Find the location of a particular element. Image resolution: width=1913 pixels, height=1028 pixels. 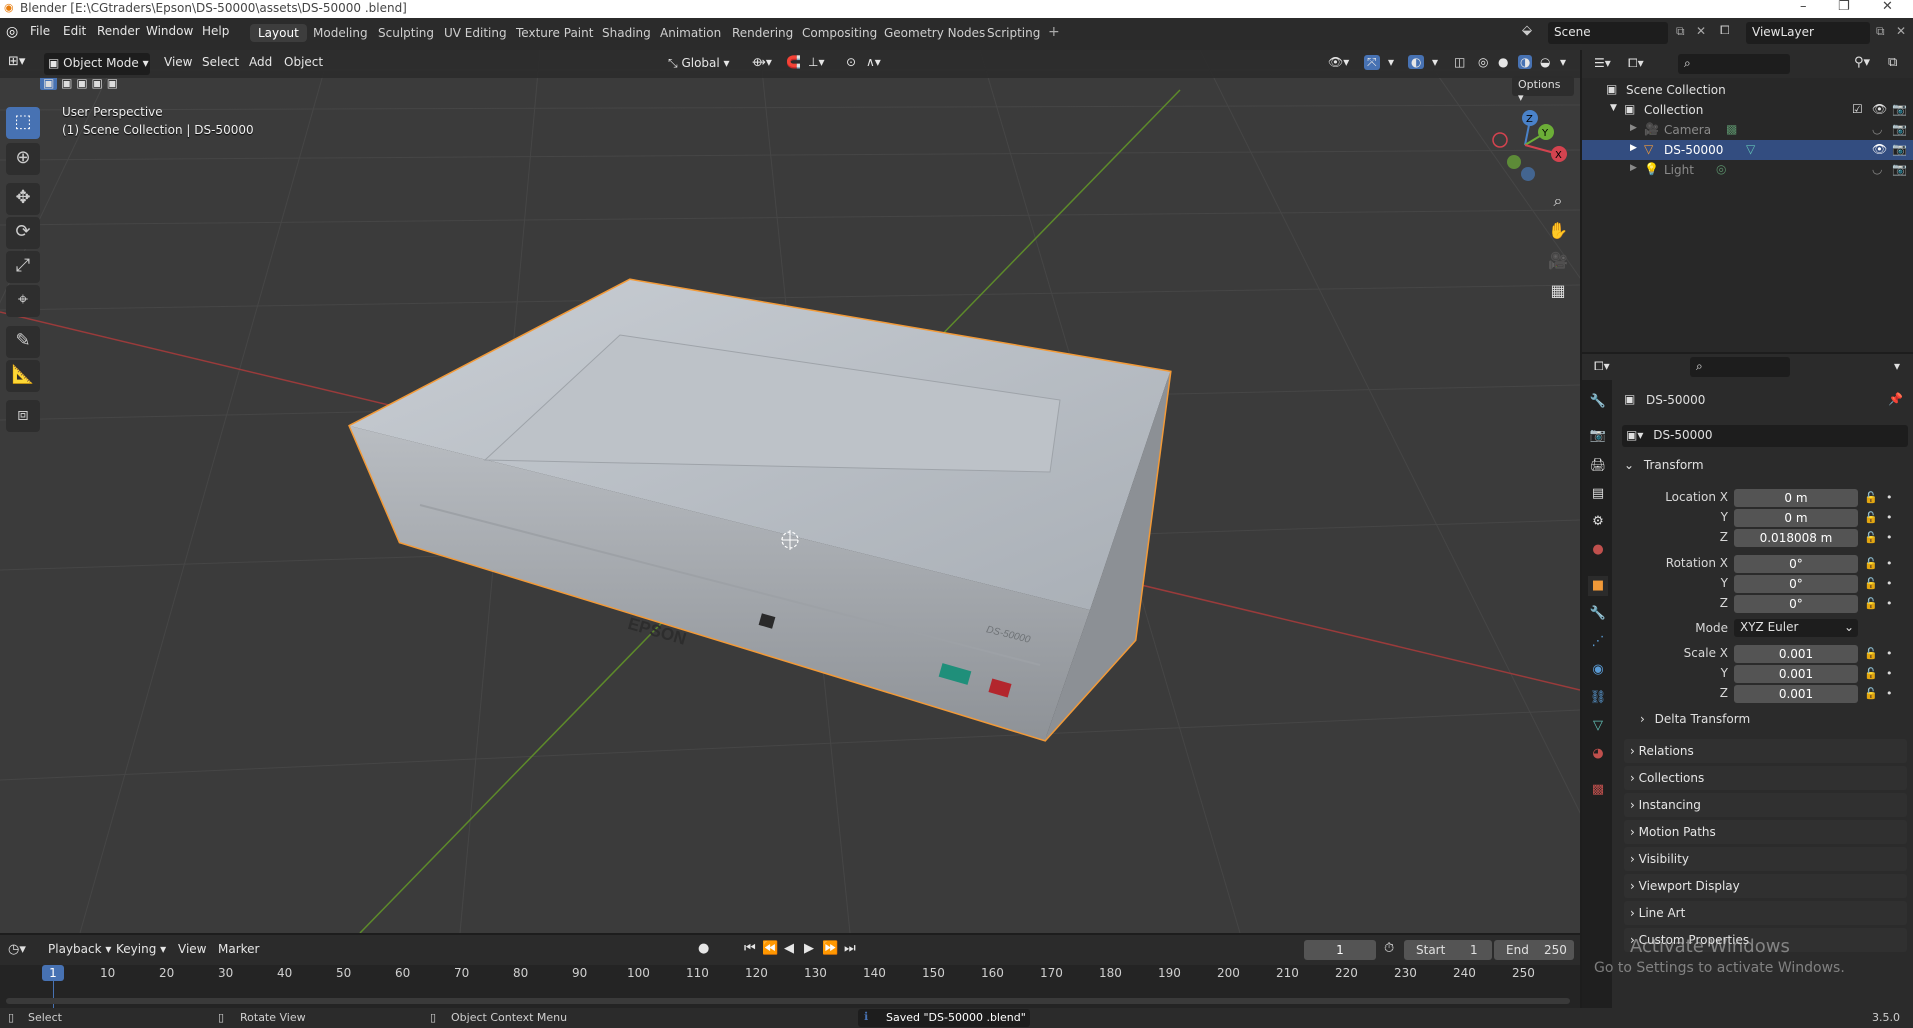

panel-instancing: › Instancing is located at coordinates (1765, 805).